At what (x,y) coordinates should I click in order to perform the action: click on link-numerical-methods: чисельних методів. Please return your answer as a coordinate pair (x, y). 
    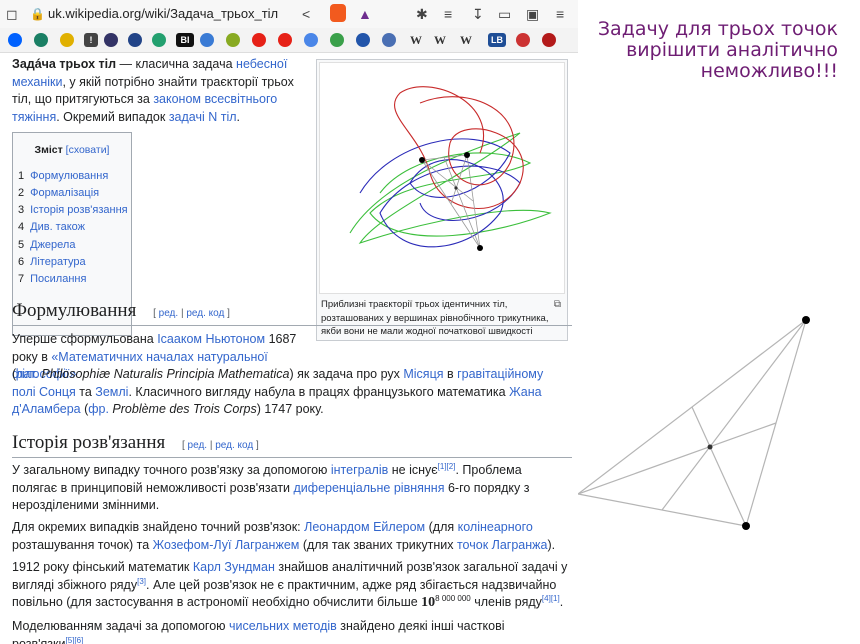
    Looking at the image, I should click on (283, 626).